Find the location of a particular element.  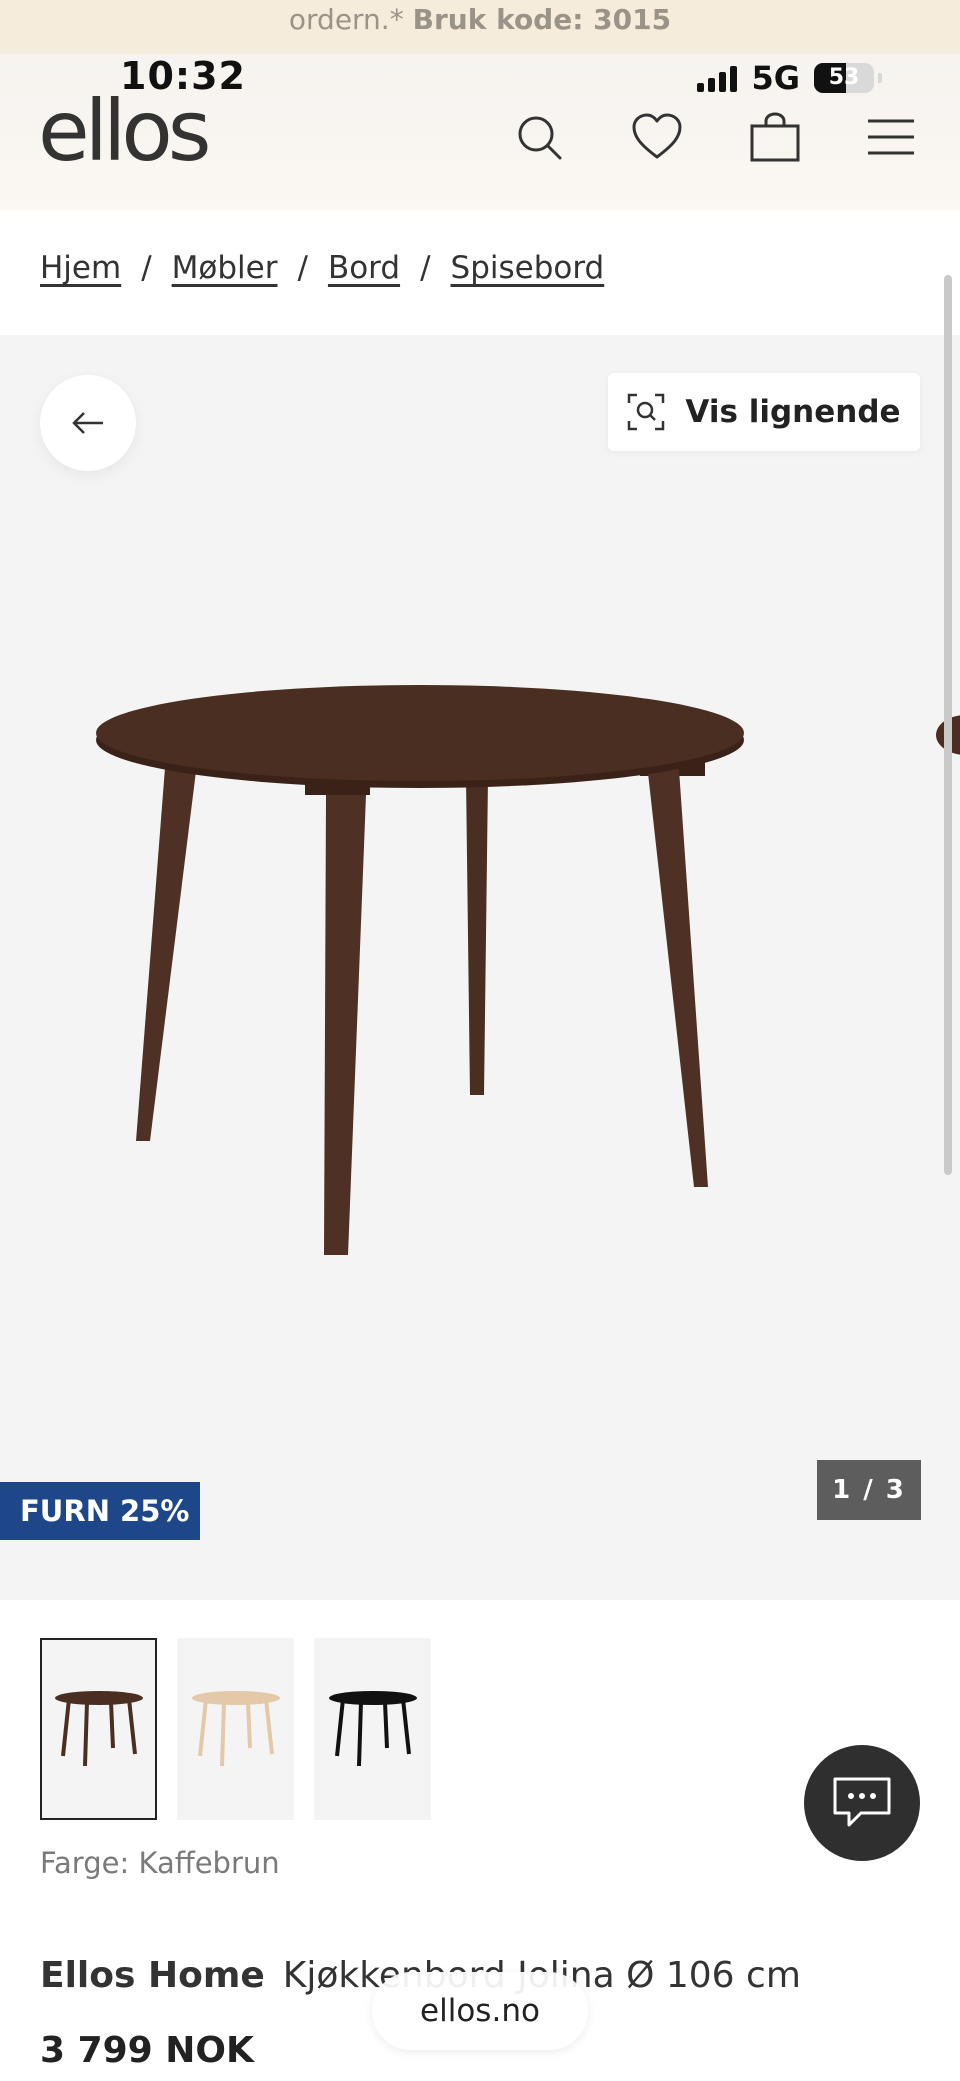

chat-icon is located at coordinates (862, 1802).